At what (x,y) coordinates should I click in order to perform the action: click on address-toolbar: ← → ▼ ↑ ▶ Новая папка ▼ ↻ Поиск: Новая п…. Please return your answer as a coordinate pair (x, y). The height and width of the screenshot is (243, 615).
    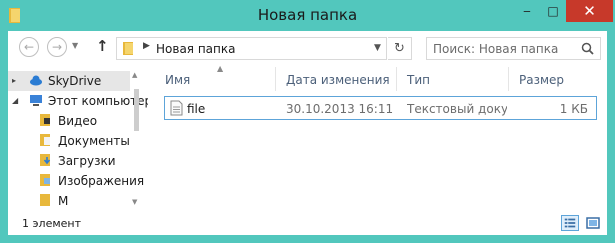
    Looking at the image, I should click on (307, 48).